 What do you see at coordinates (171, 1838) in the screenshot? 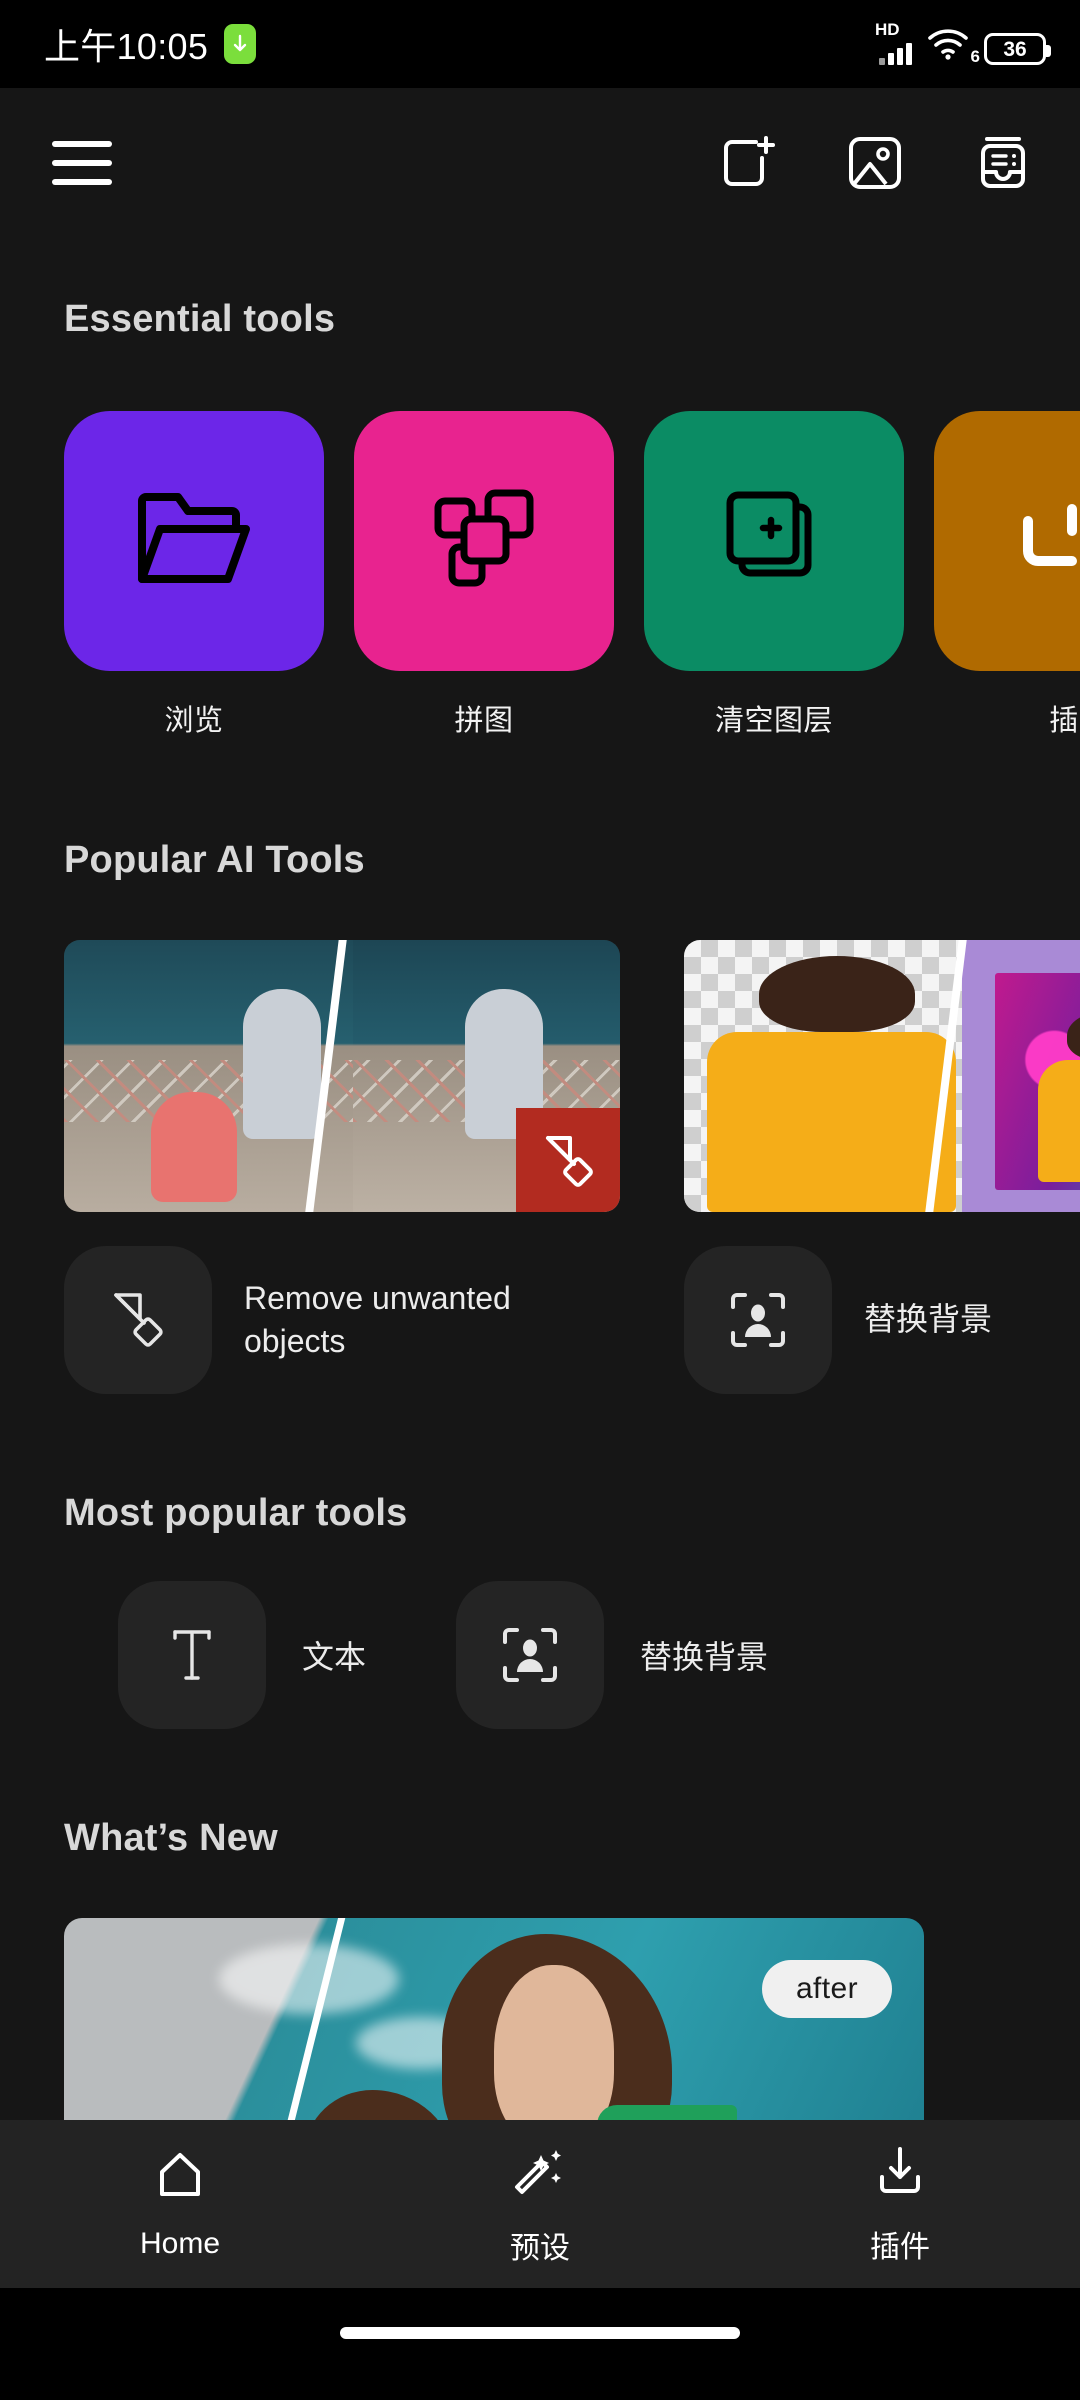
I see `whats-new-title: What’s New` at bounding box center [171, 1838].